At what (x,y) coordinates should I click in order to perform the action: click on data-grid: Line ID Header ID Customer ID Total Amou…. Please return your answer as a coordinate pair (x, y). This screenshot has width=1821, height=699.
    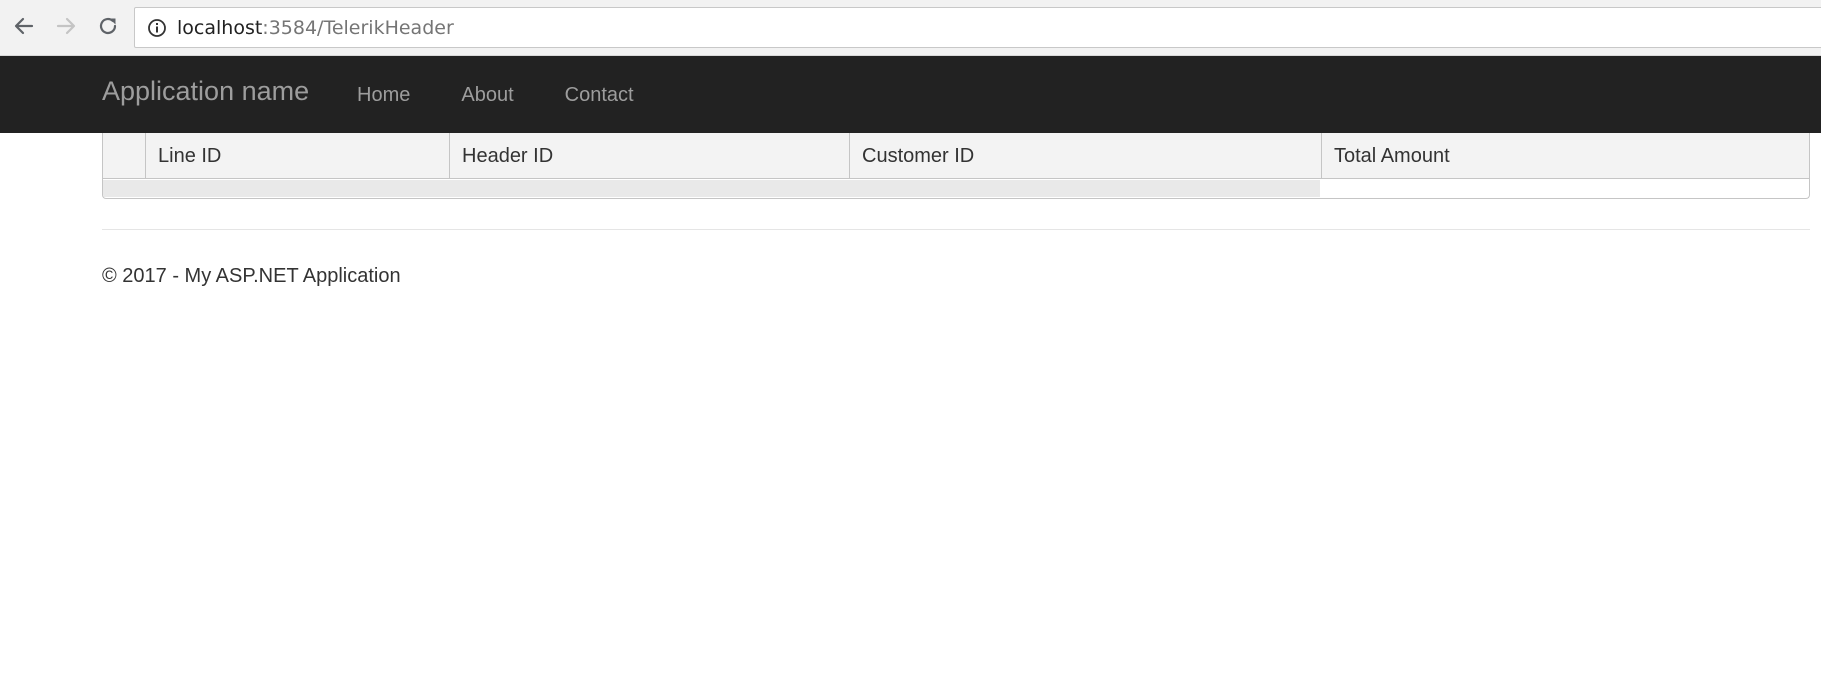
    Looking at the image, I should click on (956, 166).